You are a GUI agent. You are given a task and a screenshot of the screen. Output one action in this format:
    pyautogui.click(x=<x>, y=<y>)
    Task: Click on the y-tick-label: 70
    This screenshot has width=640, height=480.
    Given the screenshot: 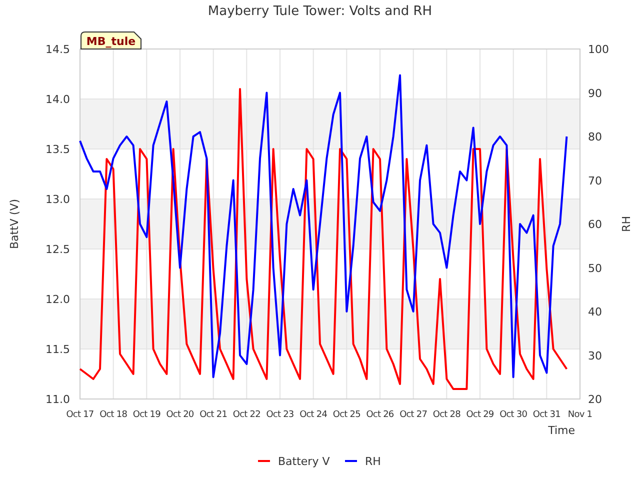 What is the action you would take?
    pyautogui.click(x=595, y=181)
    